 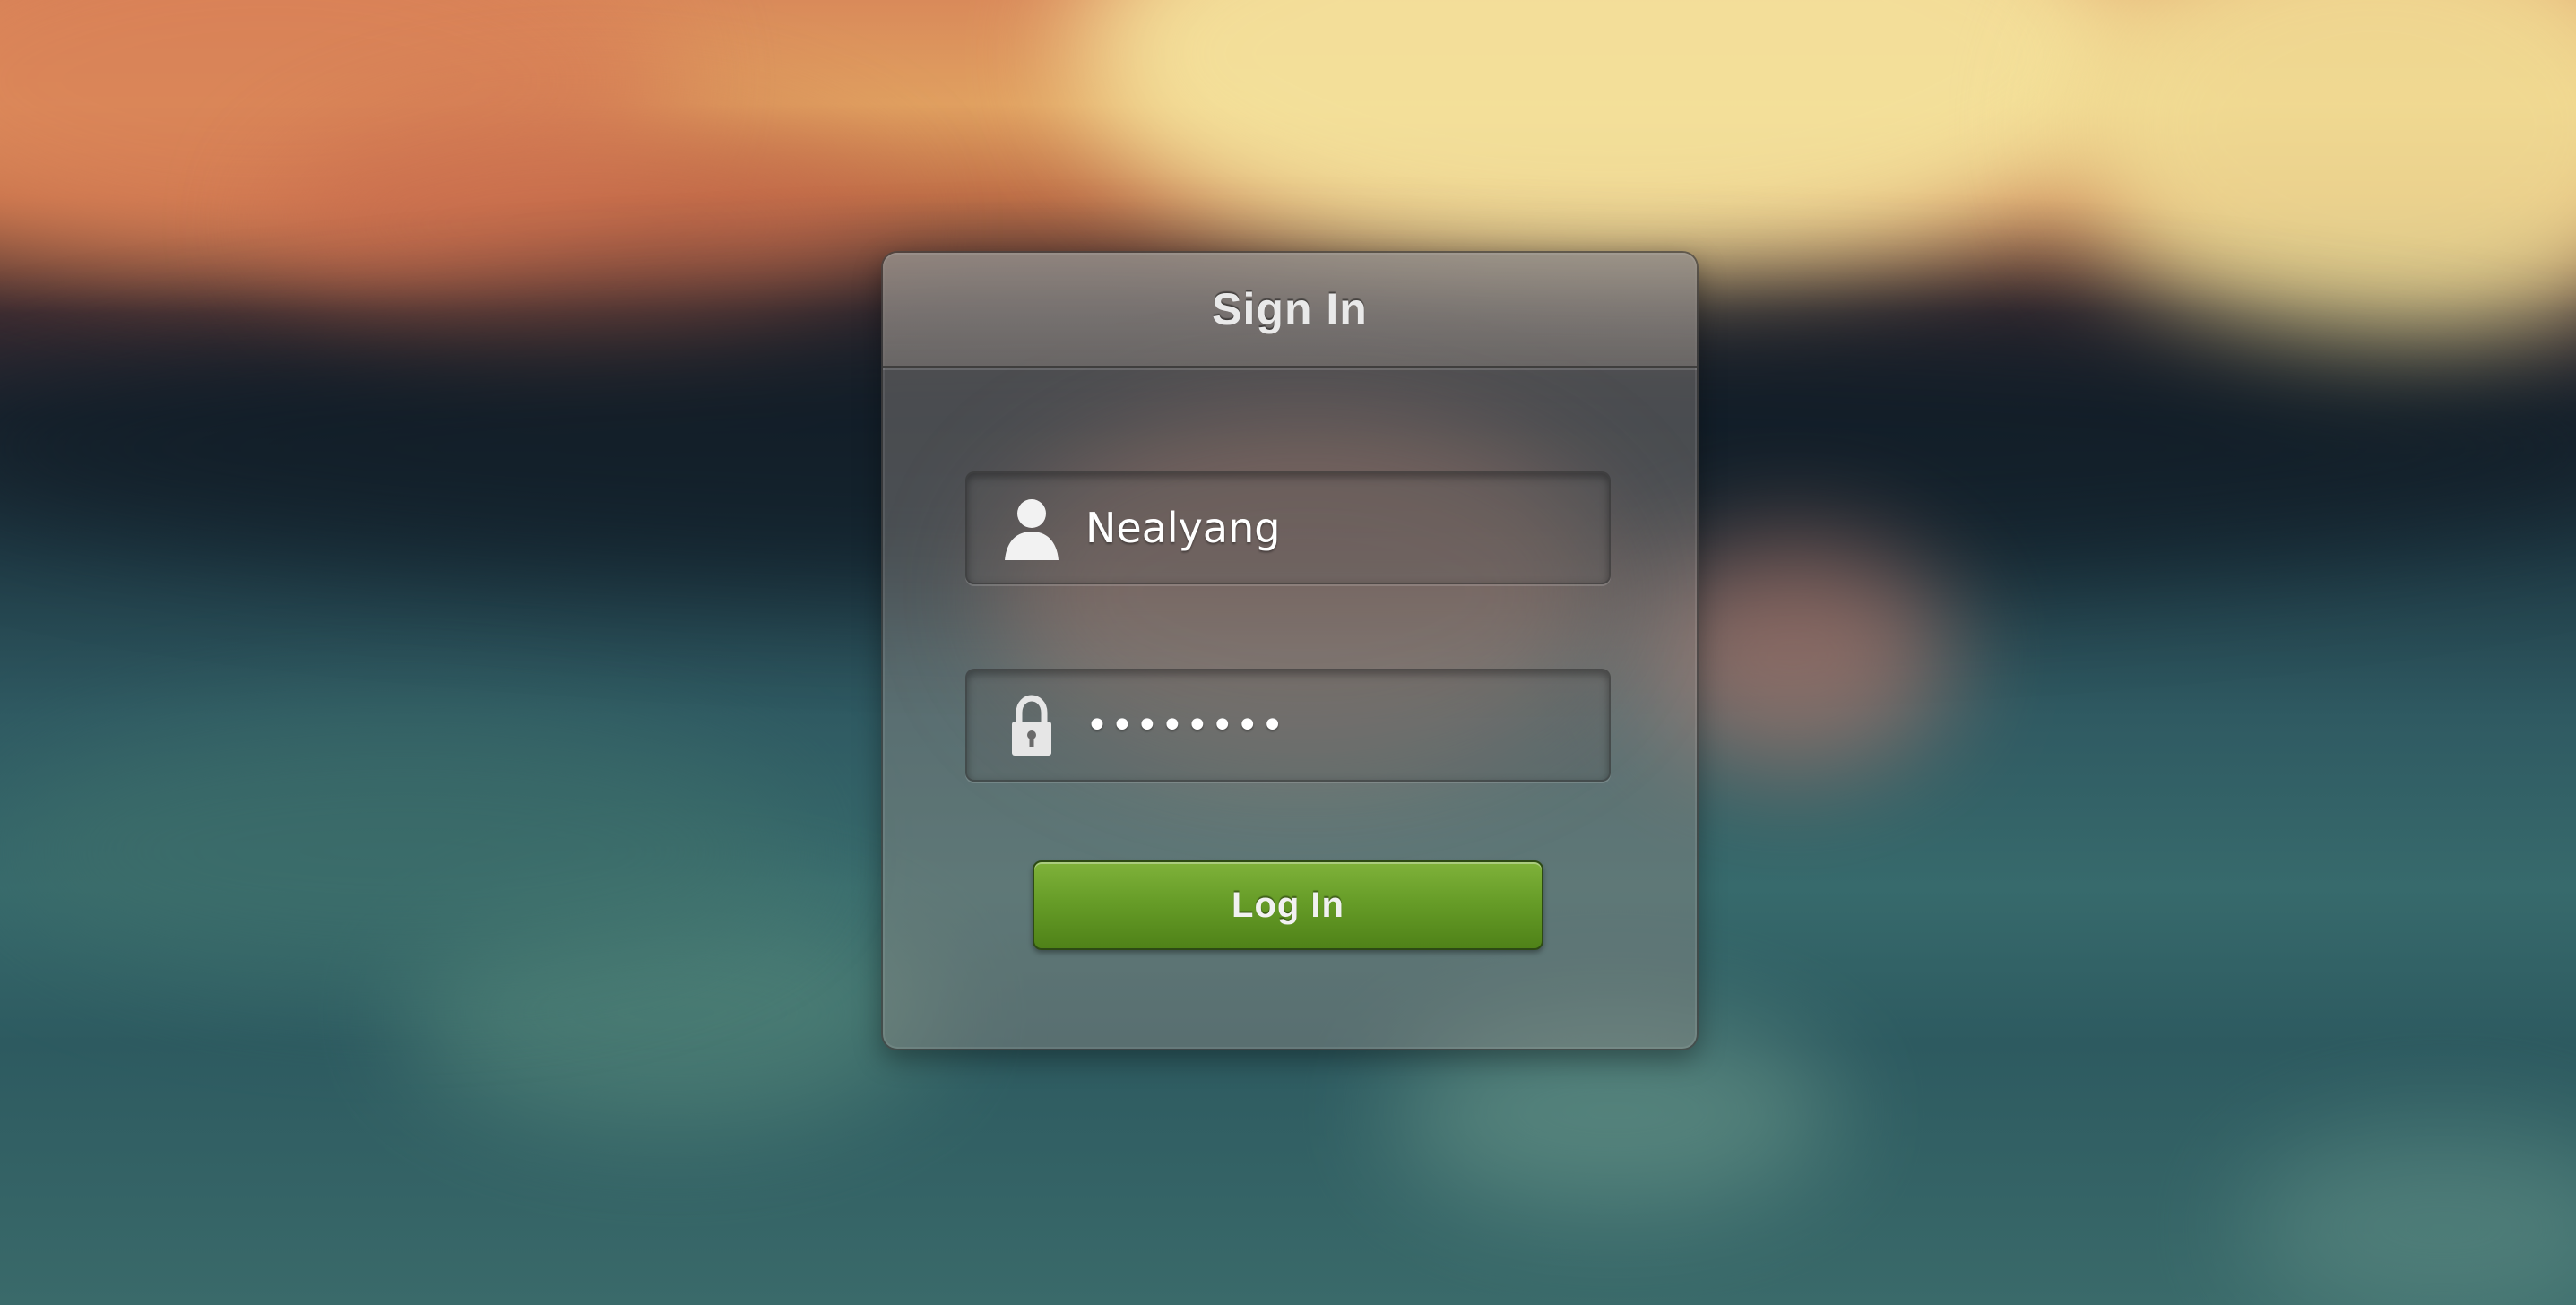 I want to click on log-in-button-label: Log In, so click(x=1288, y=905).